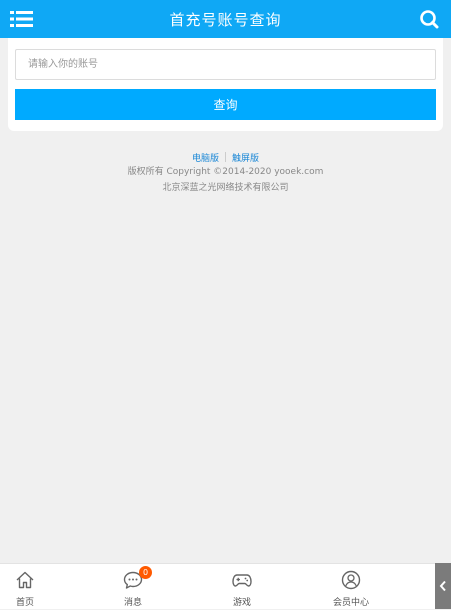 The image size is (451, 610). I want to click on bottom-nav: 首页 0 消息 游戏 会员中心, so click(225, 586).